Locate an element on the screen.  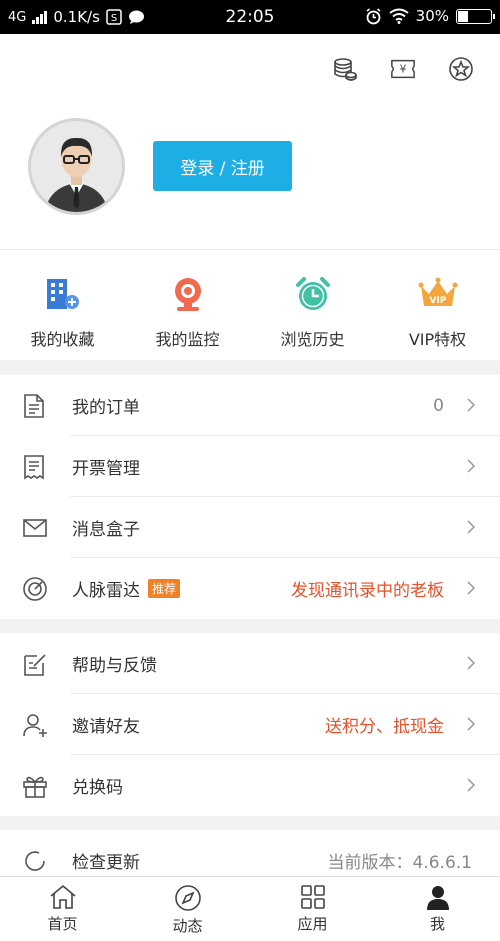
quick-item-vip: VIP VIP特权 is located at coordinates (437, 305).